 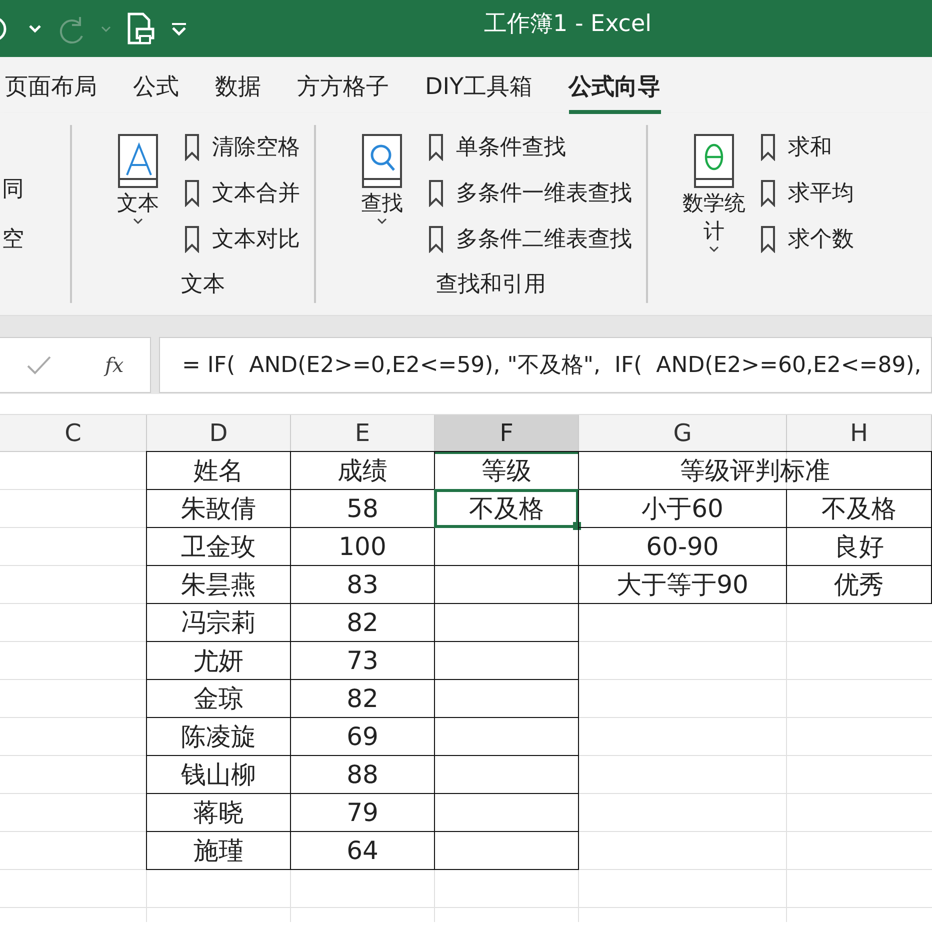 I want to click on group-label: 文本, so click(x=203, y=285).